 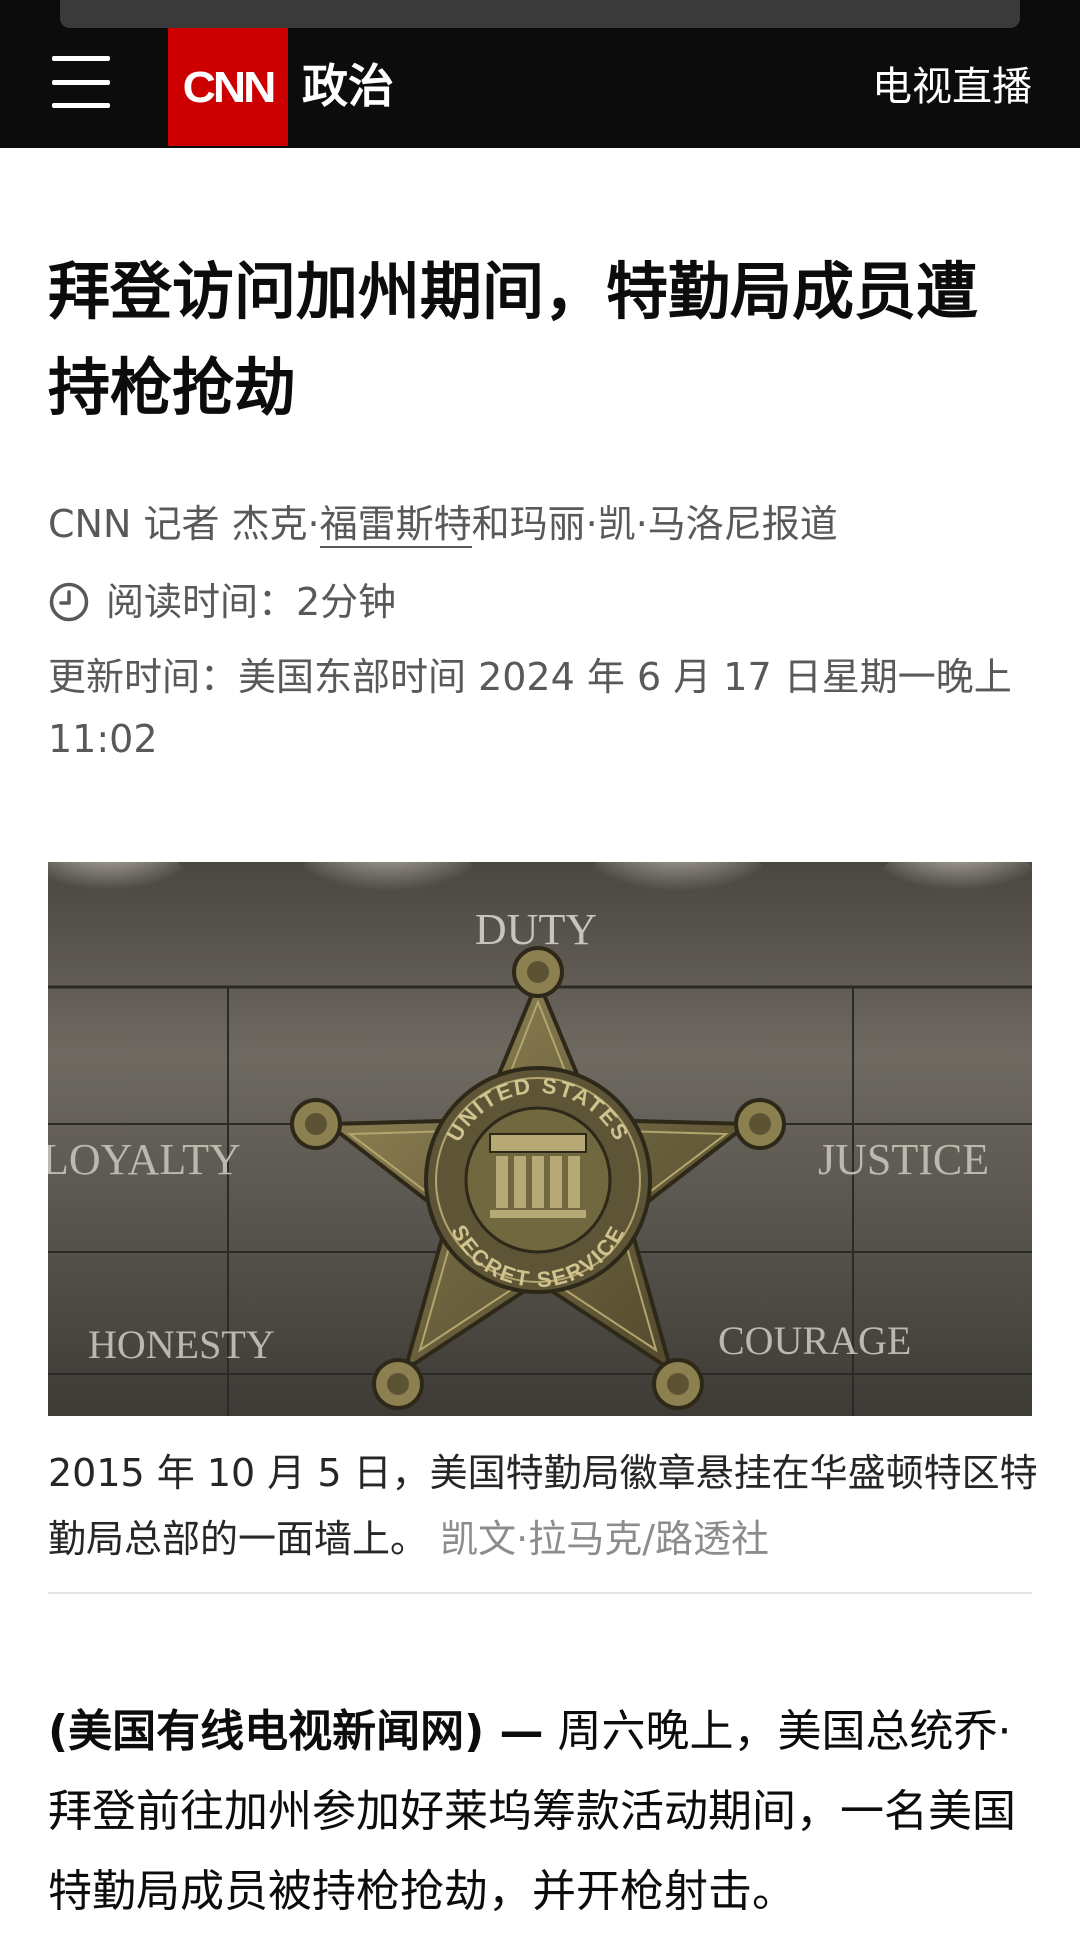 I want to click on caption-credit: 凯文·拉马克/路透社, so click(x=604, y=1539).